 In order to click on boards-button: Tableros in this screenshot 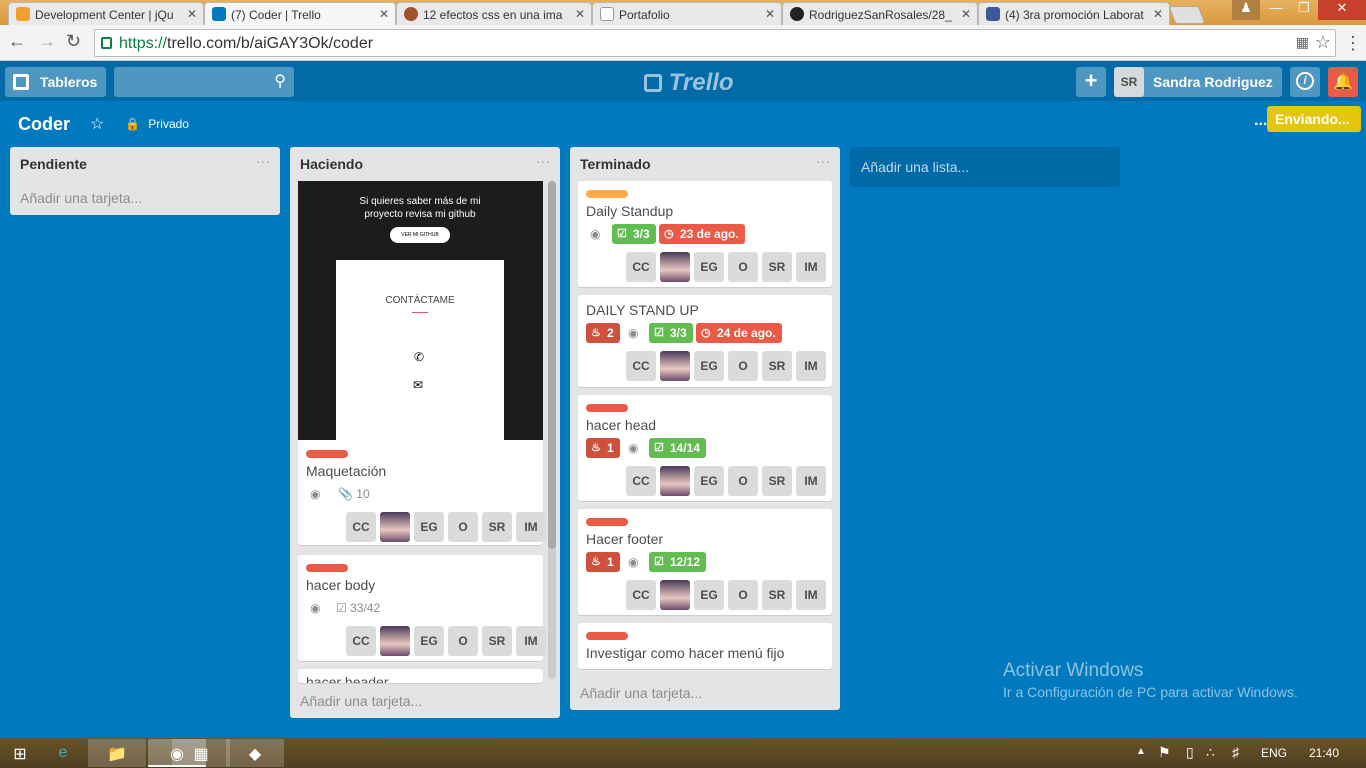, I will do `click(55, 82)`.